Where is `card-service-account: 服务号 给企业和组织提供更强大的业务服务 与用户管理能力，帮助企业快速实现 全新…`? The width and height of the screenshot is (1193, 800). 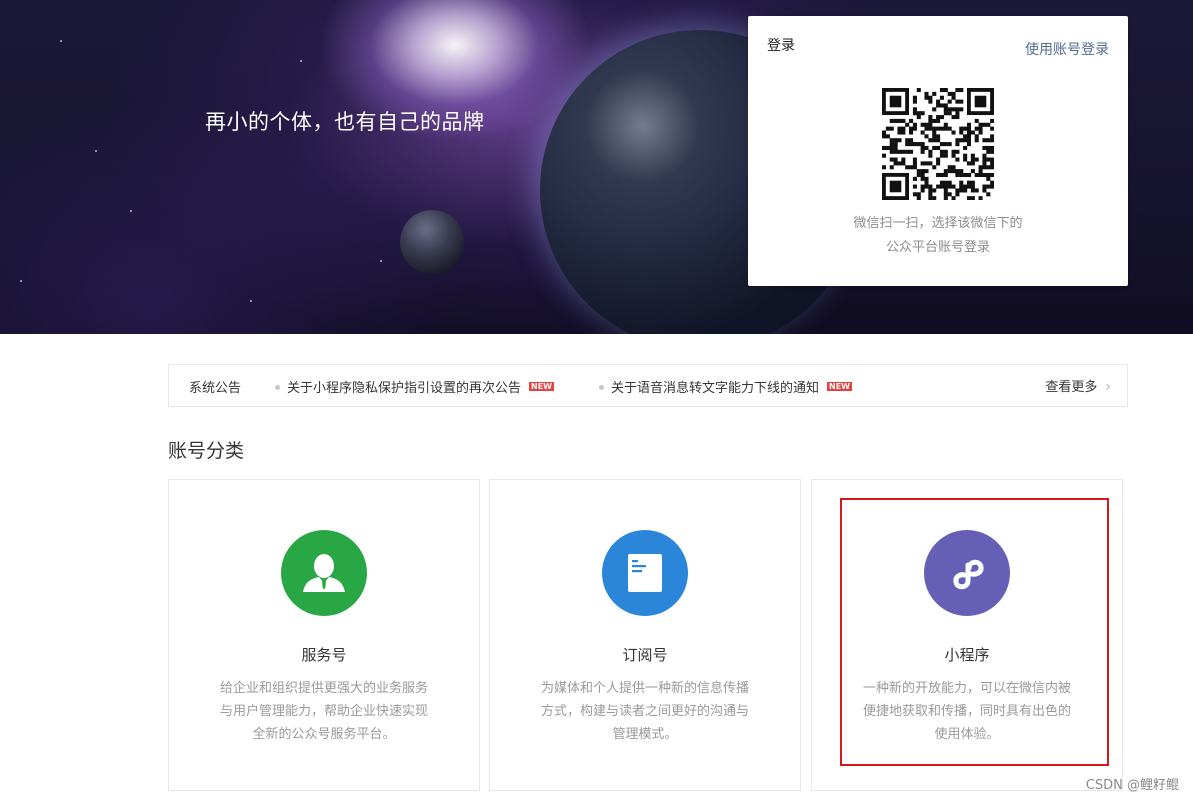
card-service-account: 服务号 给企业和组织提供更强大的业务服务 与用户管理能力，帮助企业快速实现 全新… is located at coordinates (324, 635).